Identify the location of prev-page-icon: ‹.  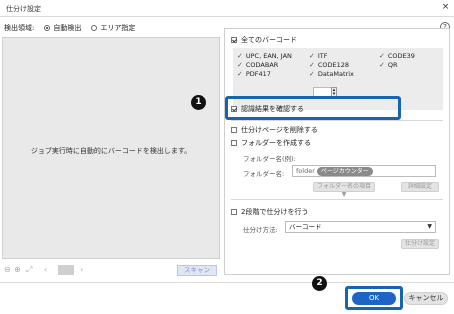
(45, 269).